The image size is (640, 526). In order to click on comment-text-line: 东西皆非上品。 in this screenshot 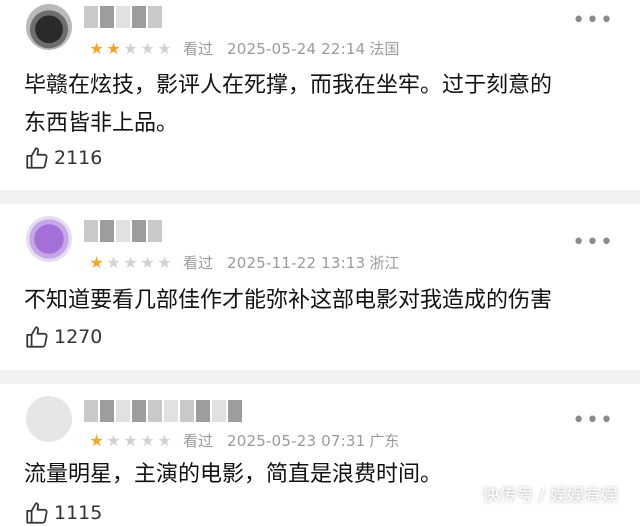, I will do `click(101, 123)`.